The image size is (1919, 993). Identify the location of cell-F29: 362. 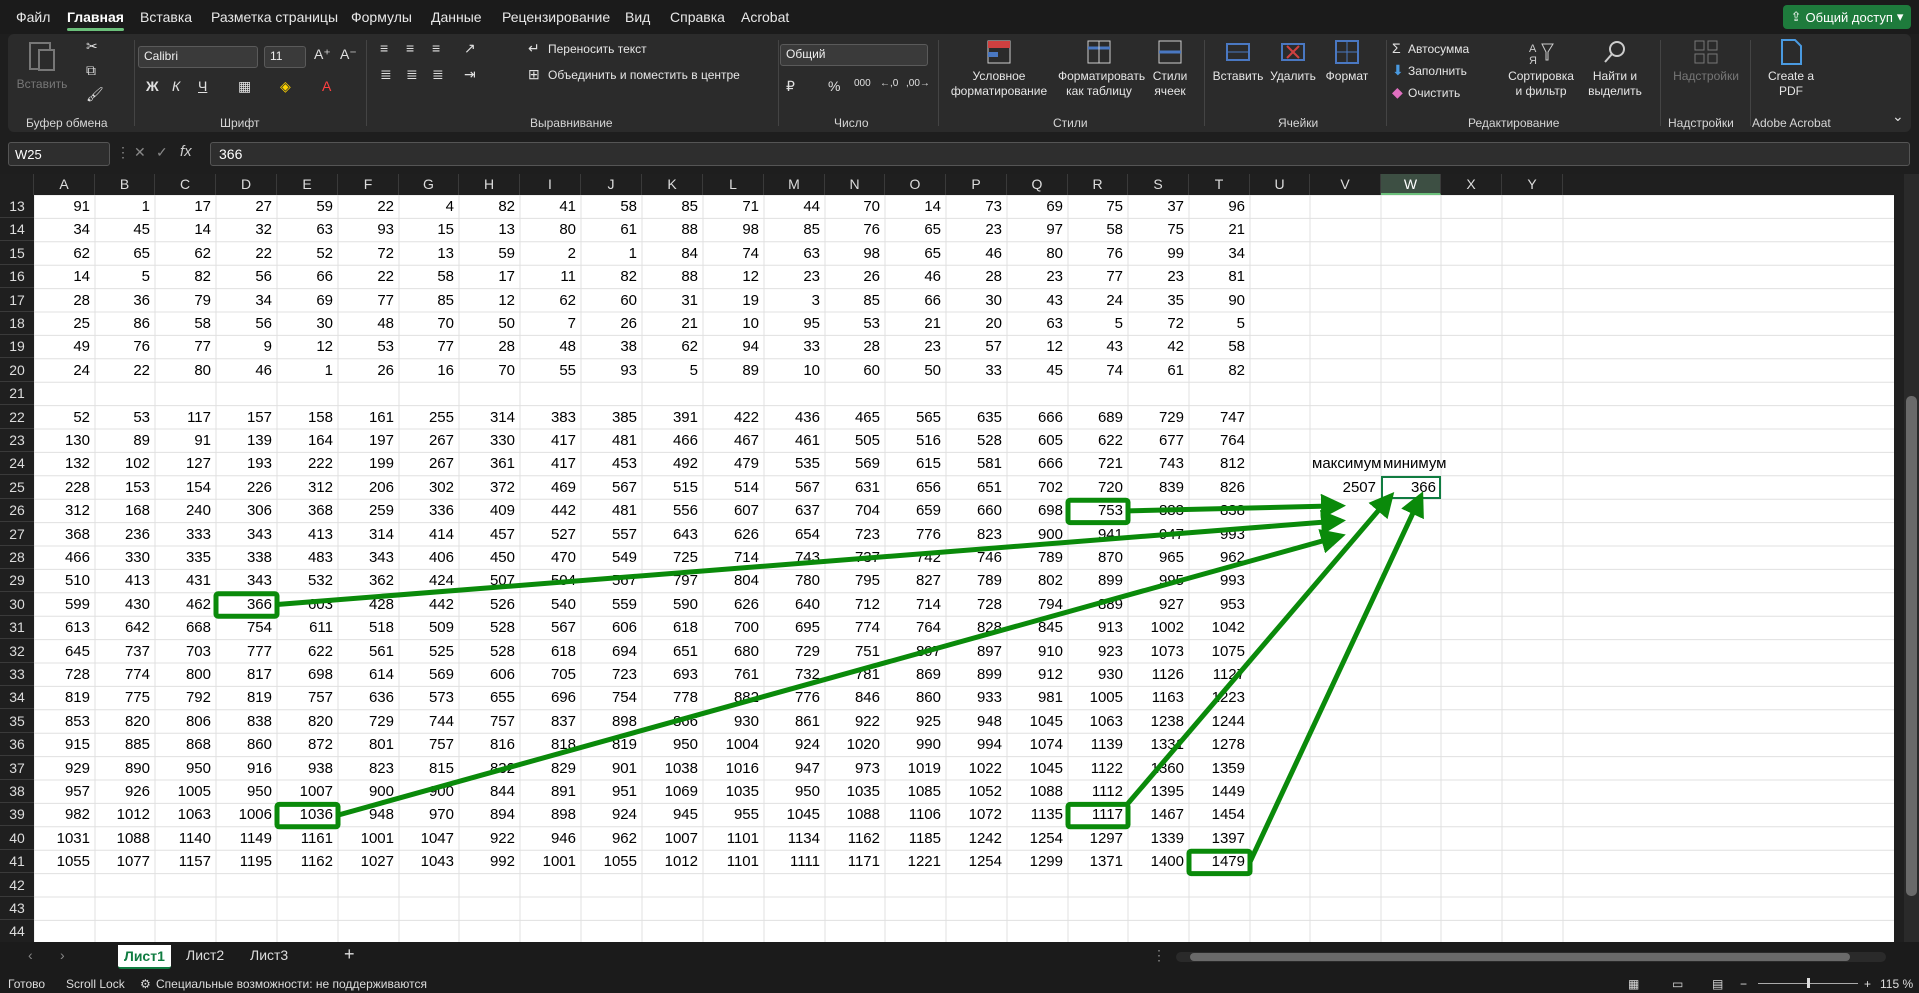
(368, 580).